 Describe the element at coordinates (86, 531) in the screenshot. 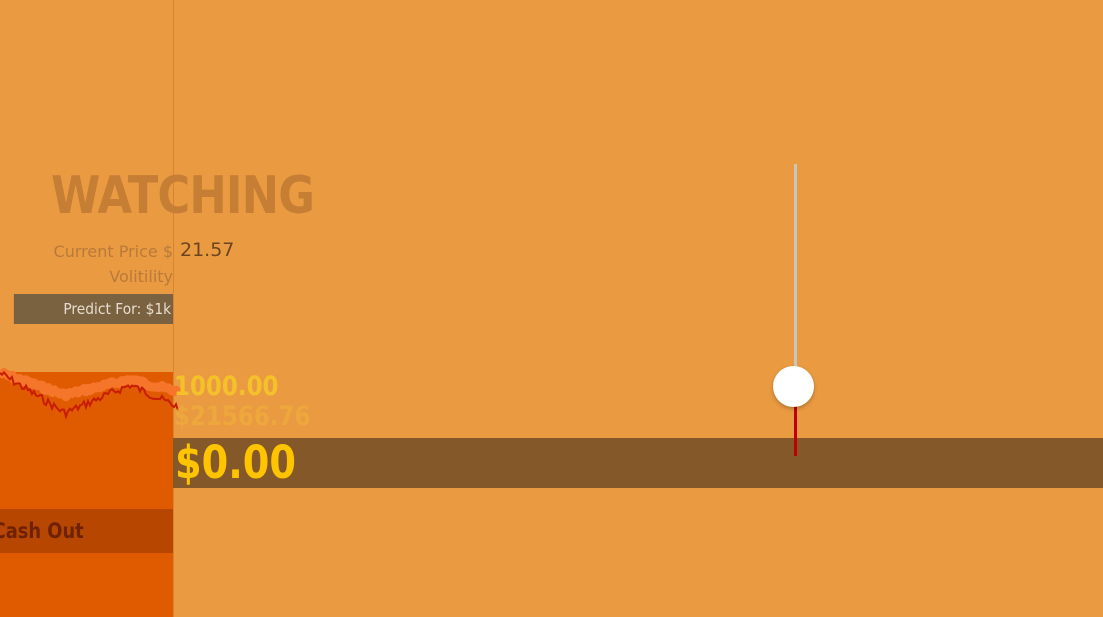

I see `cash-out-button: Cash Out` at that location.